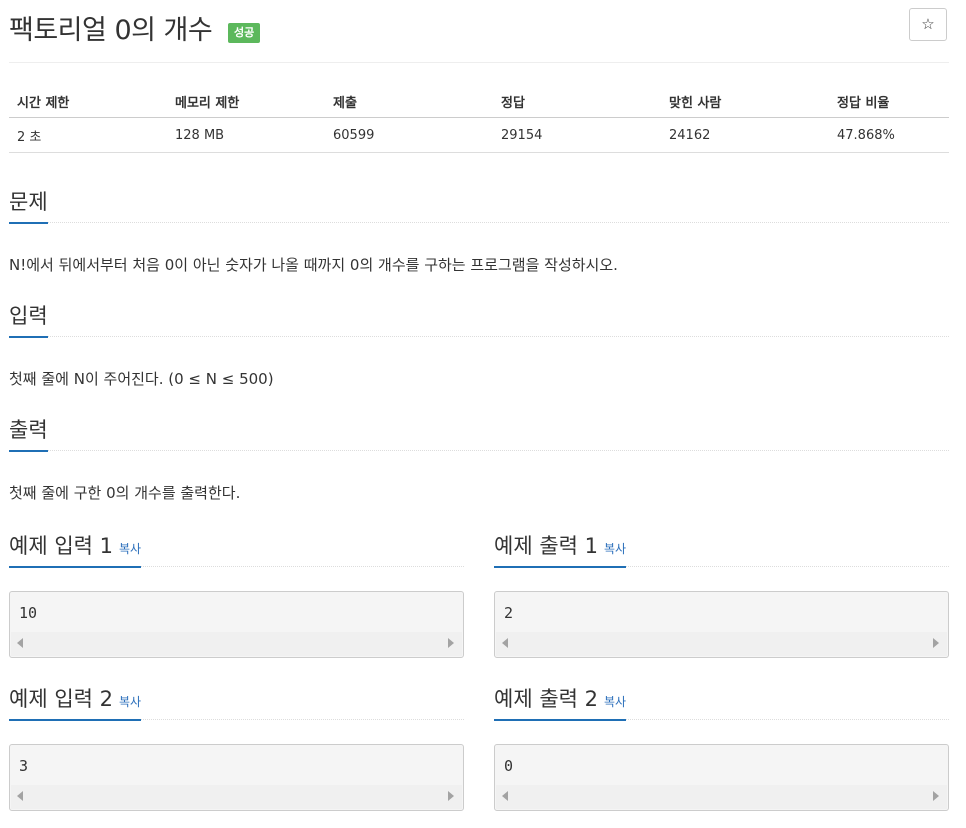 The width and height of the screenshot is (966, 828). What do you see at coordinates (509, 613) in the screenshot?
I see `sample-output-1-value: 2` at bounding box center [509, 613].